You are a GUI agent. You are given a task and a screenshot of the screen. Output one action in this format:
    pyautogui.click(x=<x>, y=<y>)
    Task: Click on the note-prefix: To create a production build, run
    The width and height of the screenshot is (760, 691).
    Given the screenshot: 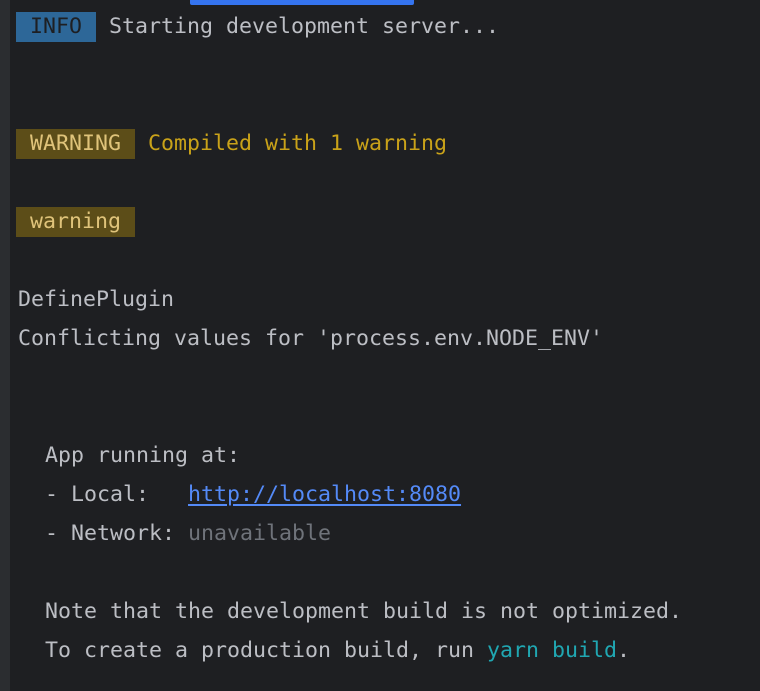 What is the action you would take?
    pyautogui.click(x=266, y=650)
    